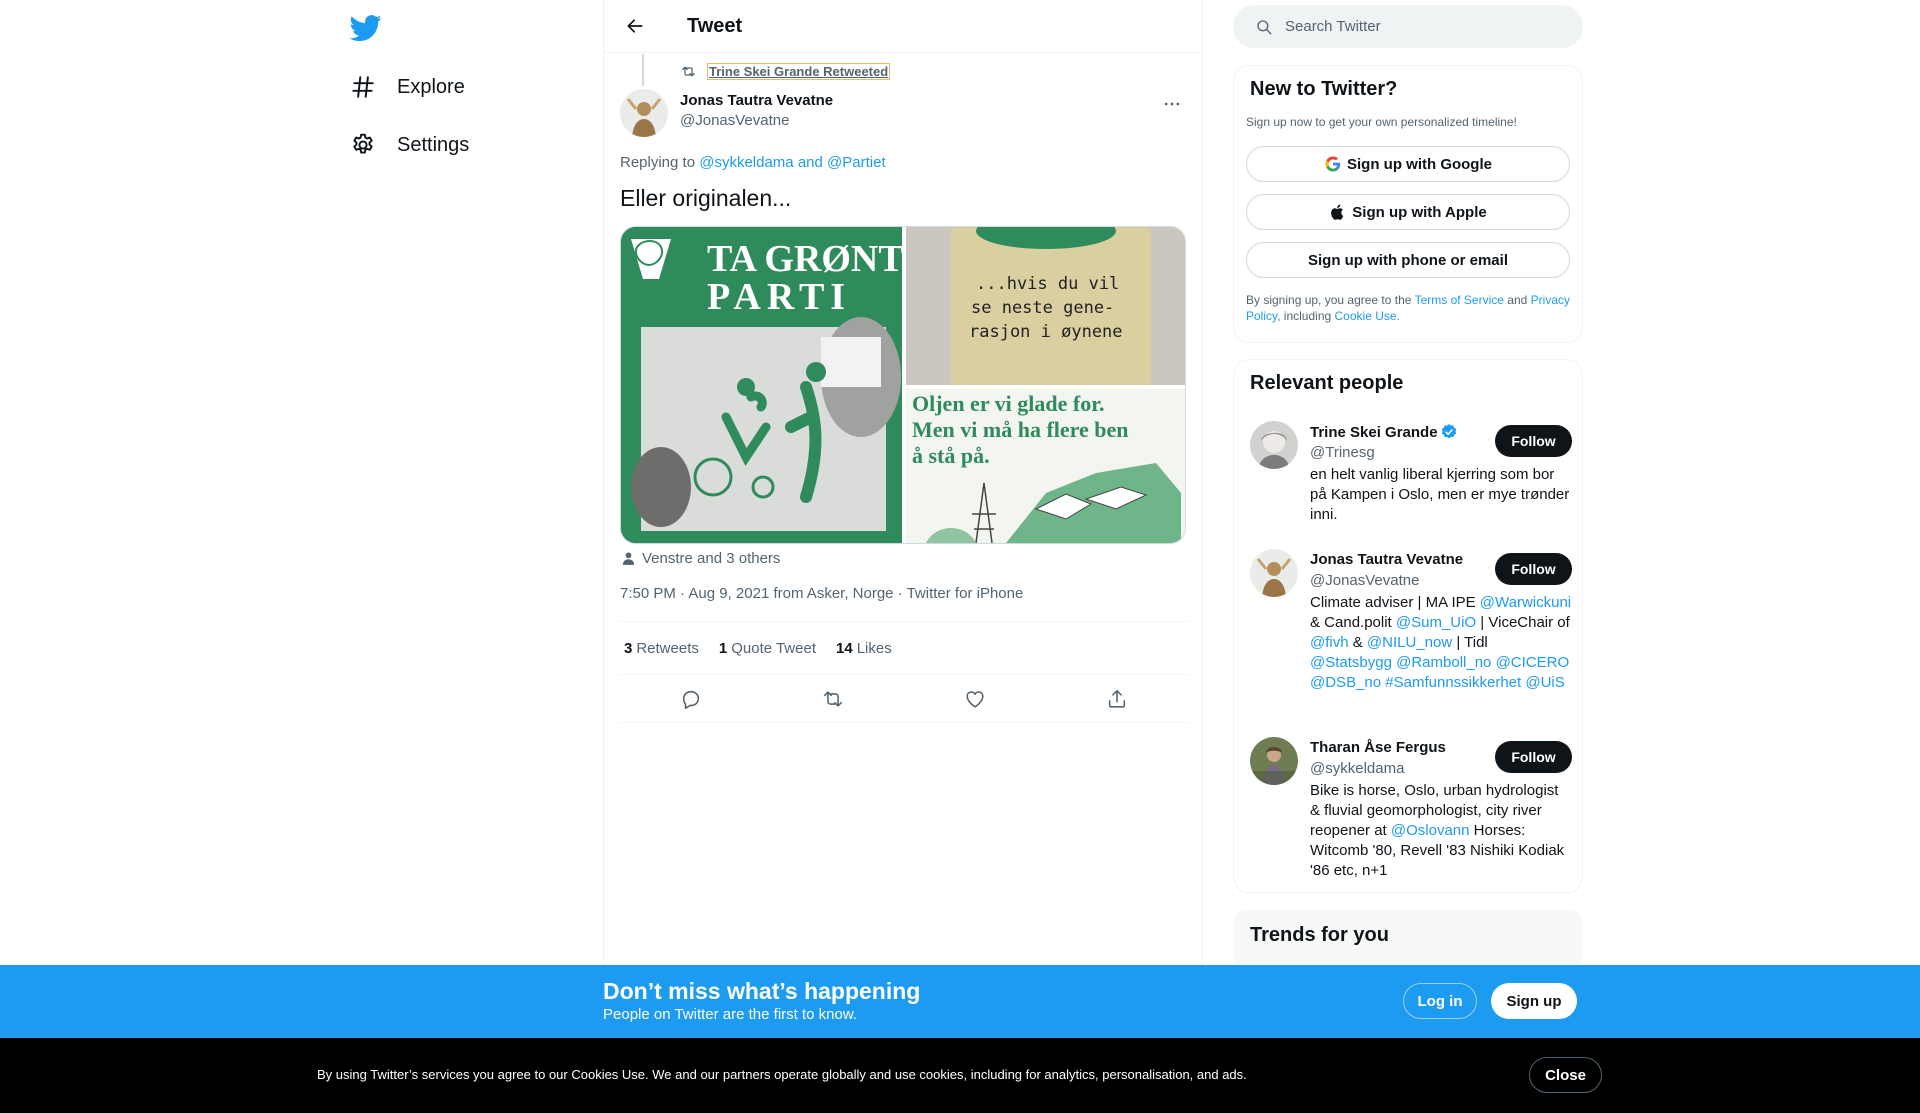  I want to click on person-name: Jonas Tautra Vevatne, so click(1386, 559).